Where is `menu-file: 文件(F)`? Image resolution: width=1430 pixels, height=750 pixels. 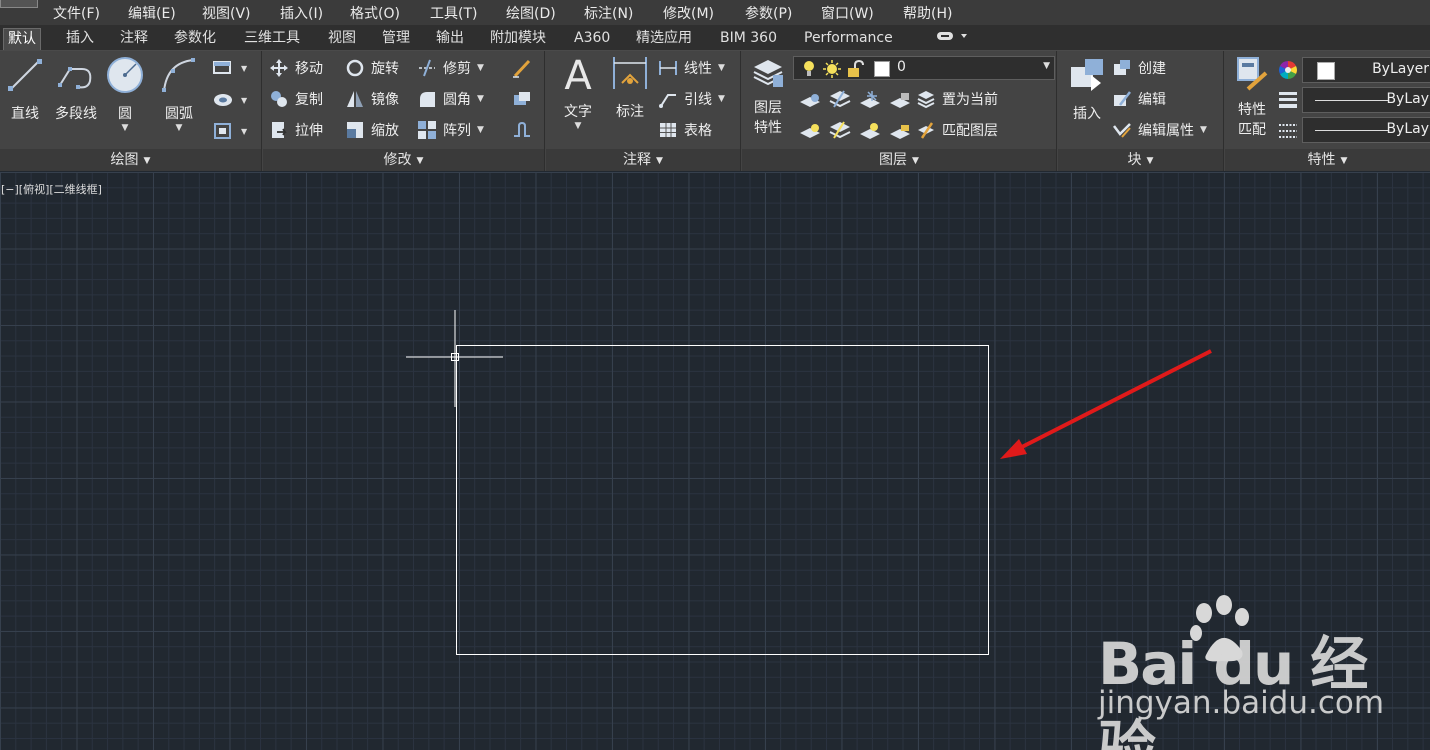 menu-file: 文件(F) is located at coordinates (76, 13).